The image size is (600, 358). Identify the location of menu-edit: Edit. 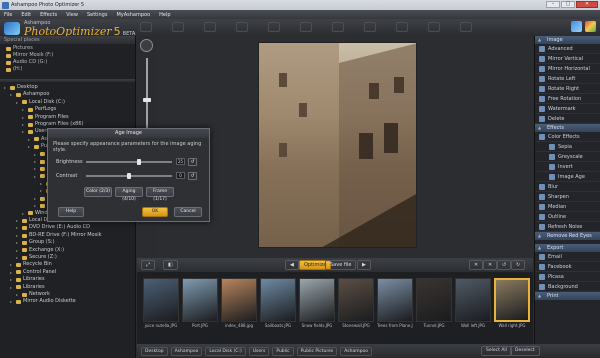
(26, 15).